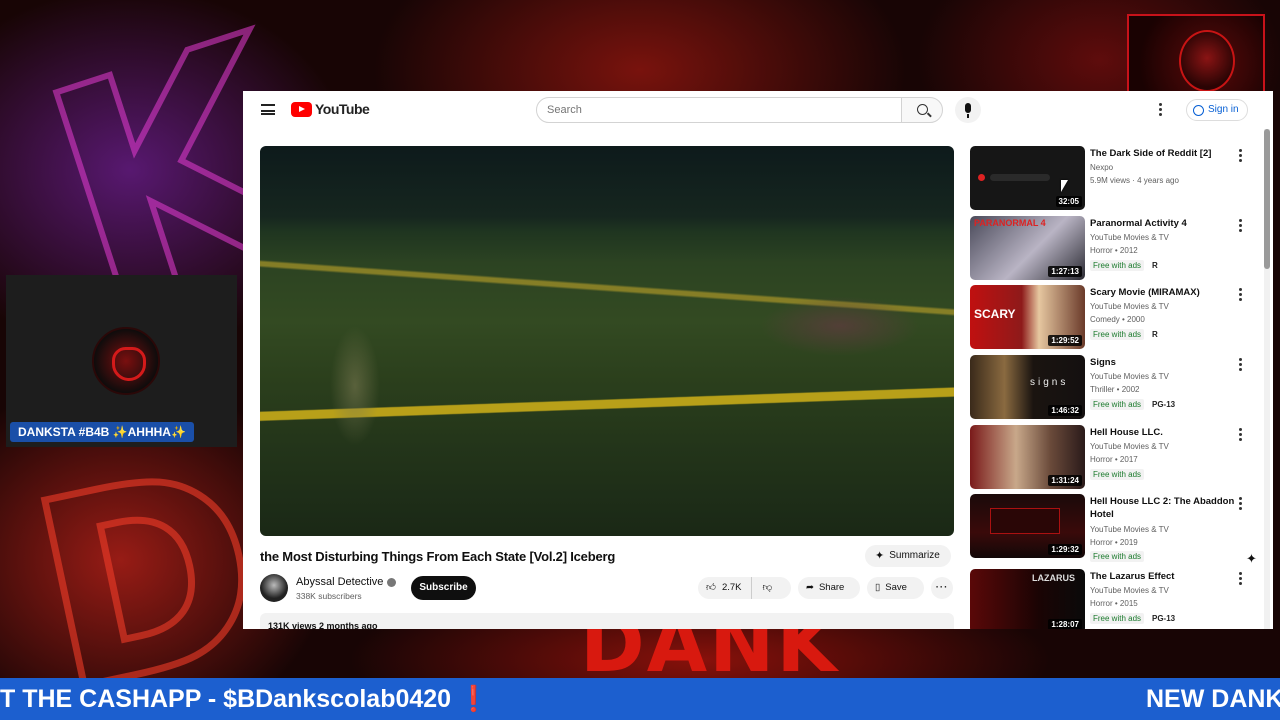 The image size is (1280, 720). Describe the element at coordinates (810, 587) in the screenshot. I see `share-arrow-icon: ➦` at that location.